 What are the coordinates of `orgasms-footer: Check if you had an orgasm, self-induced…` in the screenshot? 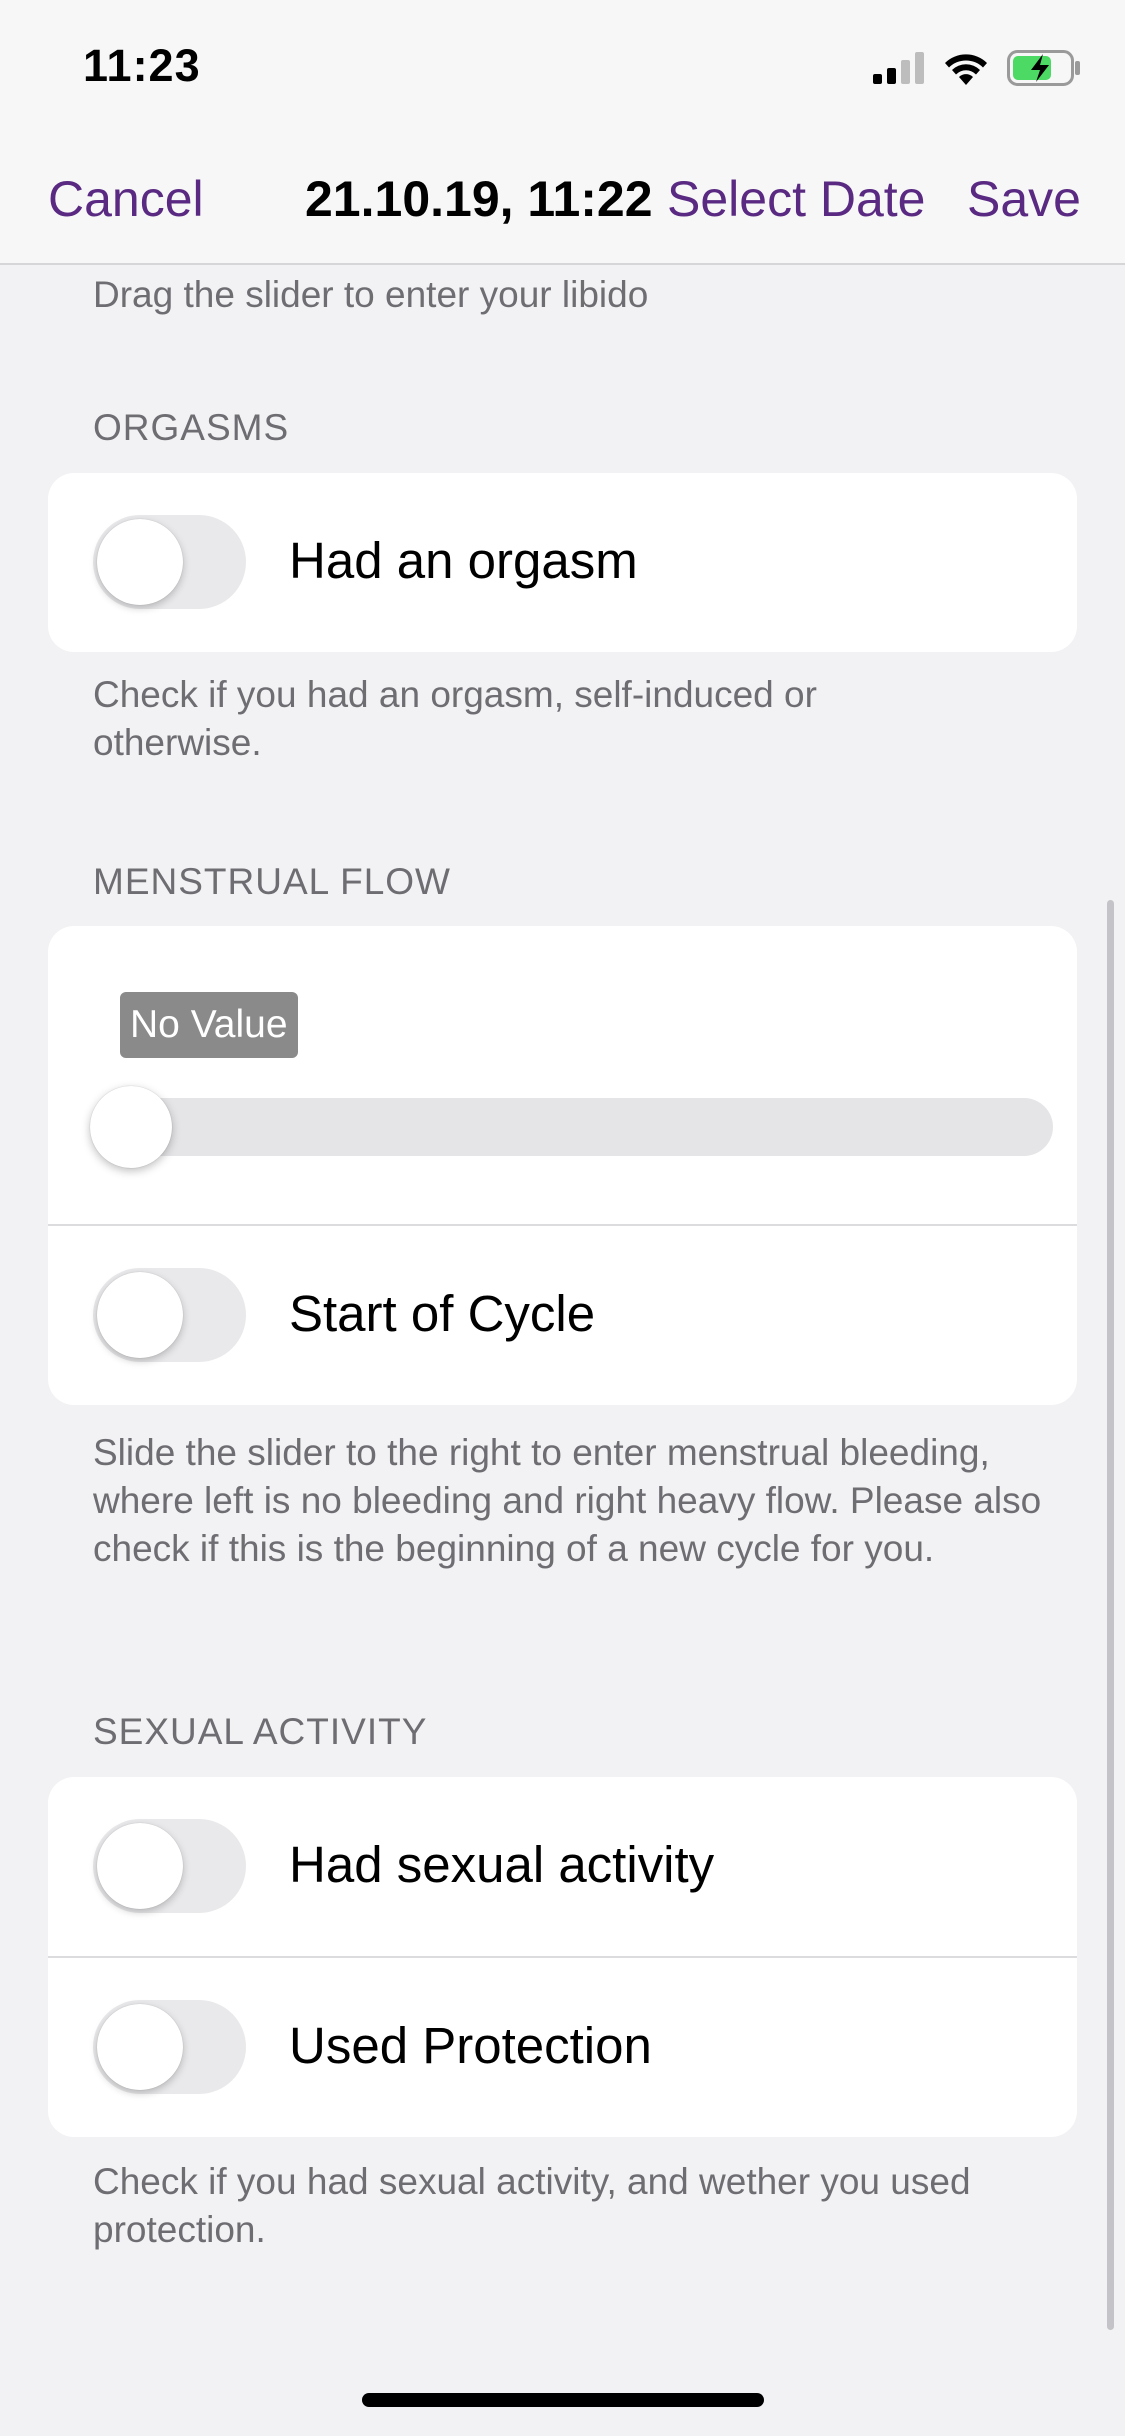 It's located at (455, 718).